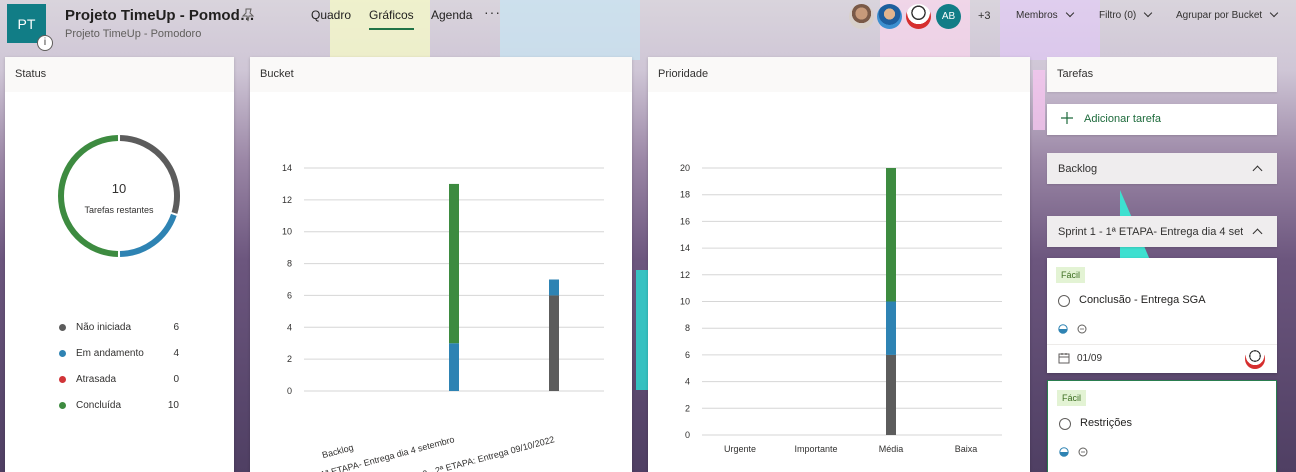  I want to click on y-tick-label: 20, so click(685, 168).